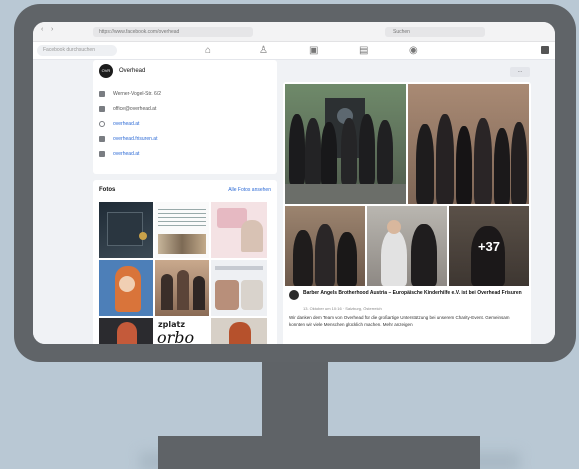 The width and height of the screenshot is (579, 469). What do you see at coordinates (468, 144) in the screenshot?
I see `post-photo-team` at bounding box center [468, 144].